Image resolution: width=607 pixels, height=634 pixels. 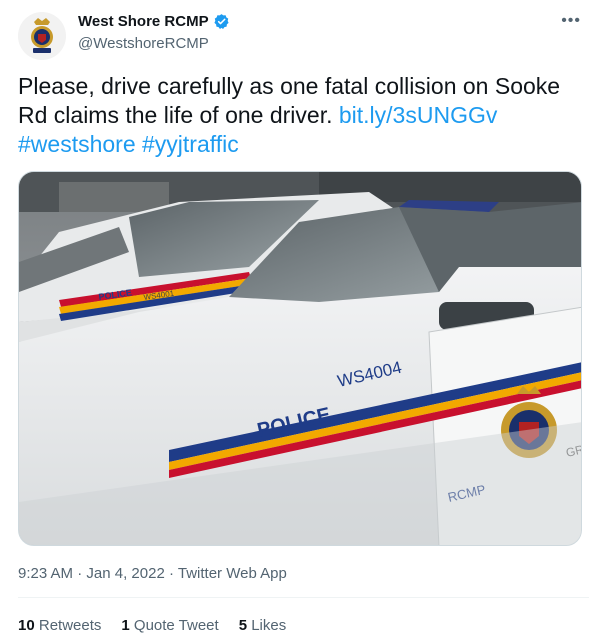 I want to click on verified-badge-icon, so click(x=221, y=22).